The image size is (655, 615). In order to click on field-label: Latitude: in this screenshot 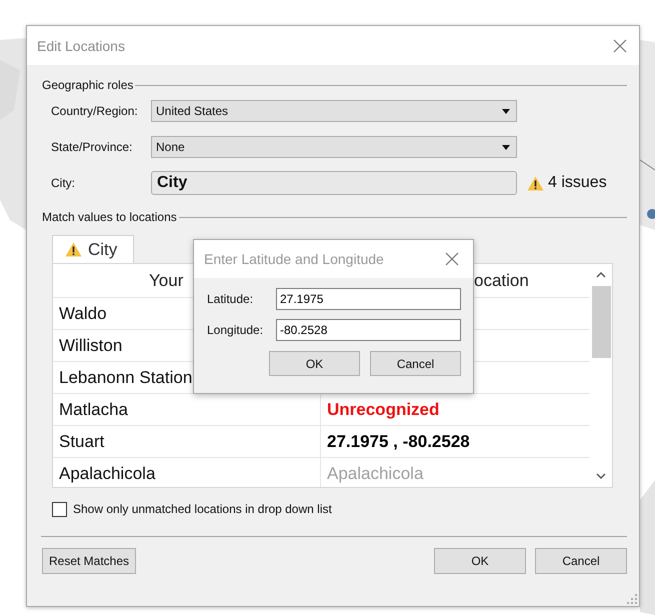, I will do `click(230, 299)`.